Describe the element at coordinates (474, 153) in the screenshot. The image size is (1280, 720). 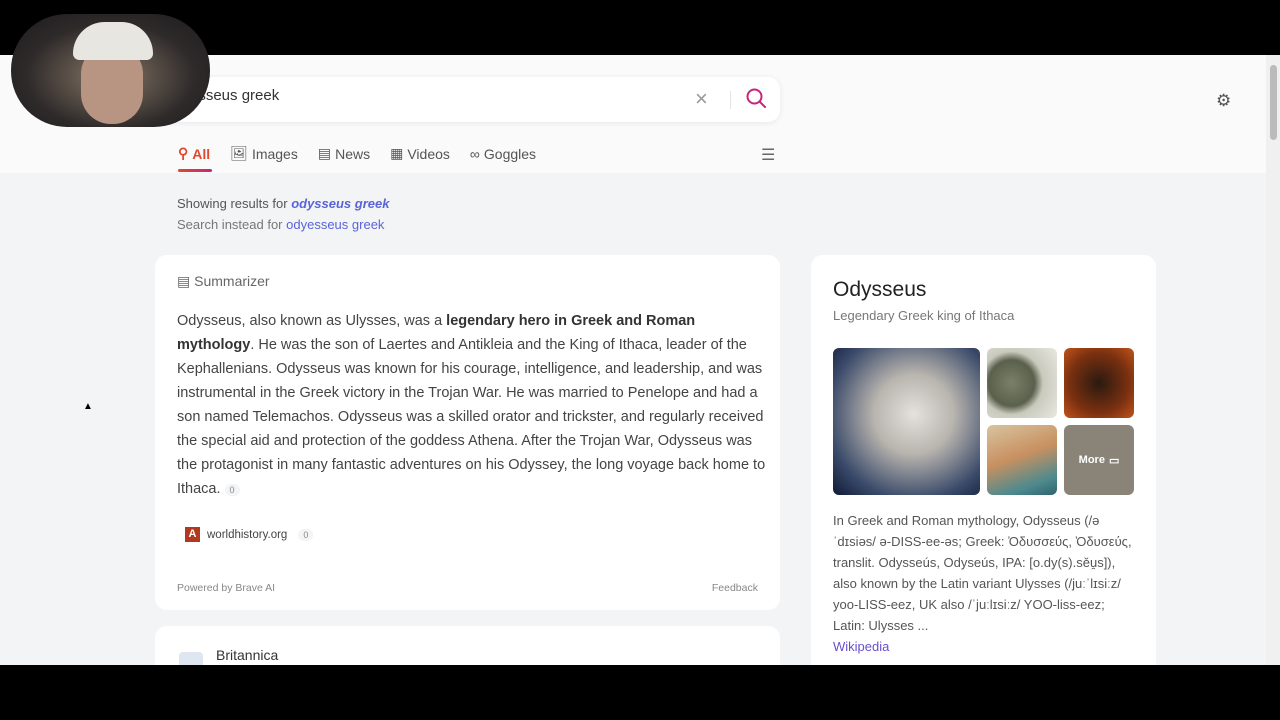
I see `goggles-icon: ∞` at that location.